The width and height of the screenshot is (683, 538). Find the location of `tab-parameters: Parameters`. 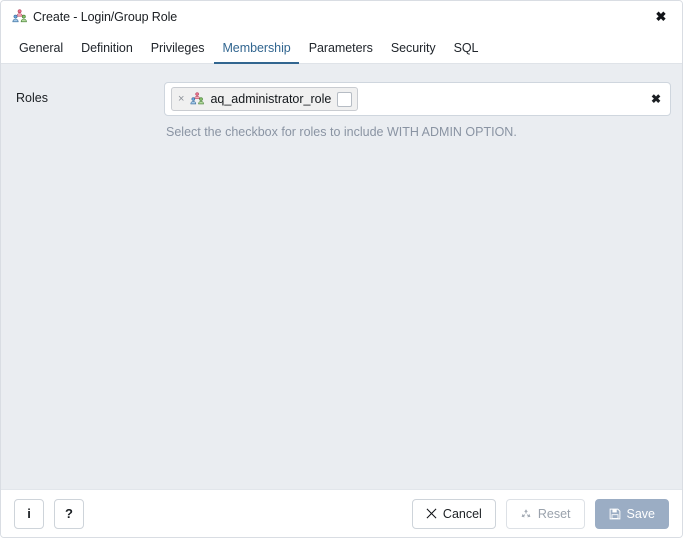

tab-parameters: Parameters is located at coordinates (341, 47).